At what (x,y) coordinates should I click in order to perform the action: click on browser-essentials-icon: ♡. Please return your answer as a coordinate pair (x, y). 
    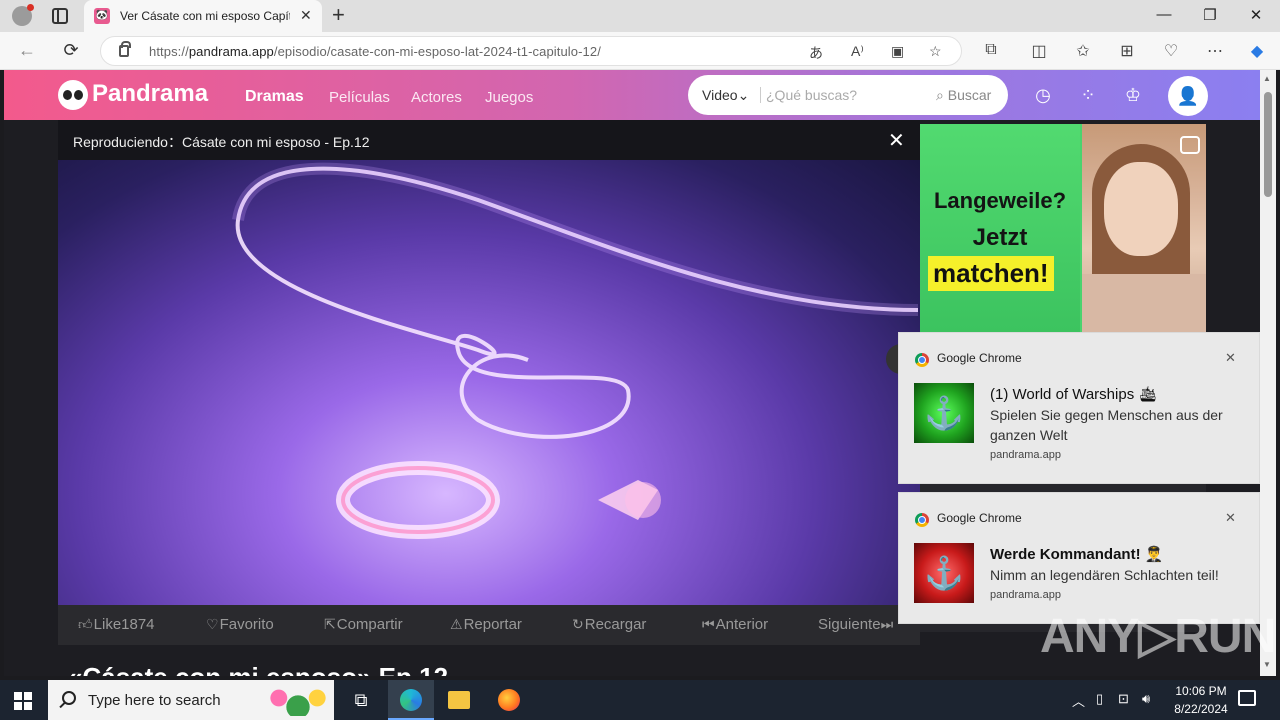
    Looking at the image, I should click on (1171, 51).